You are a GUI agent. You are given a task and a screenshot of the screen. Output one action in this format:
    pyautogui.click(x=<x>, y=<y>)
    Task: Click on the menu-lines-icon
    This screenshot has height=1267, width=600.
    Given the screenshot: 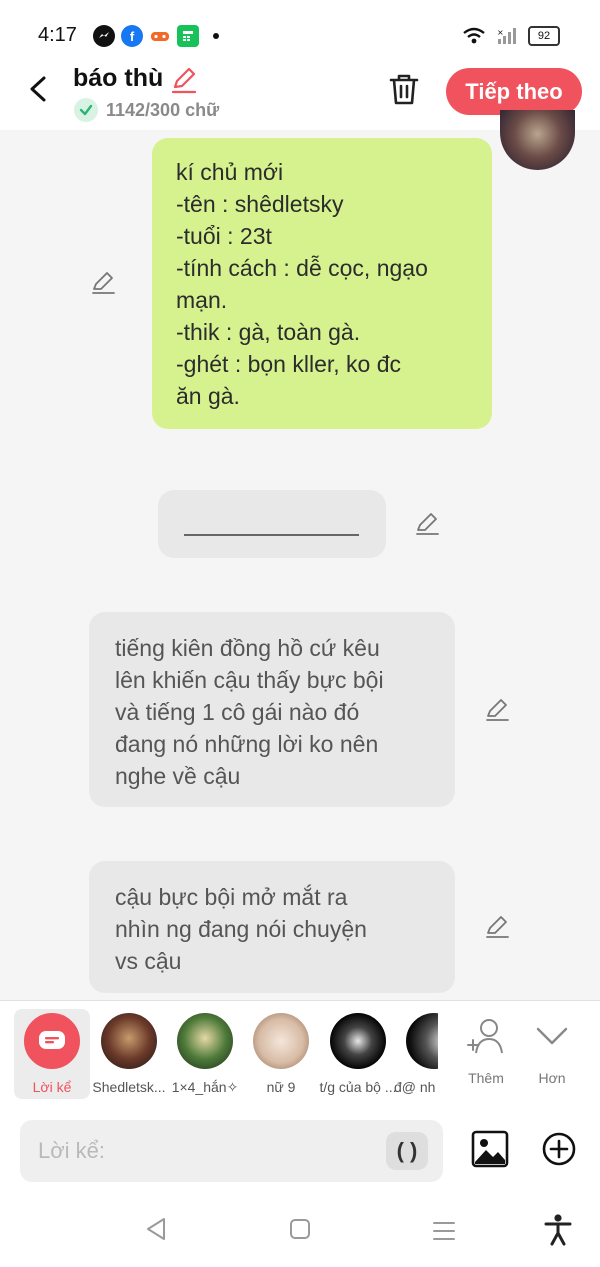 What is the action you would take?
    pyautogui.click(x=444, y=1231)
    